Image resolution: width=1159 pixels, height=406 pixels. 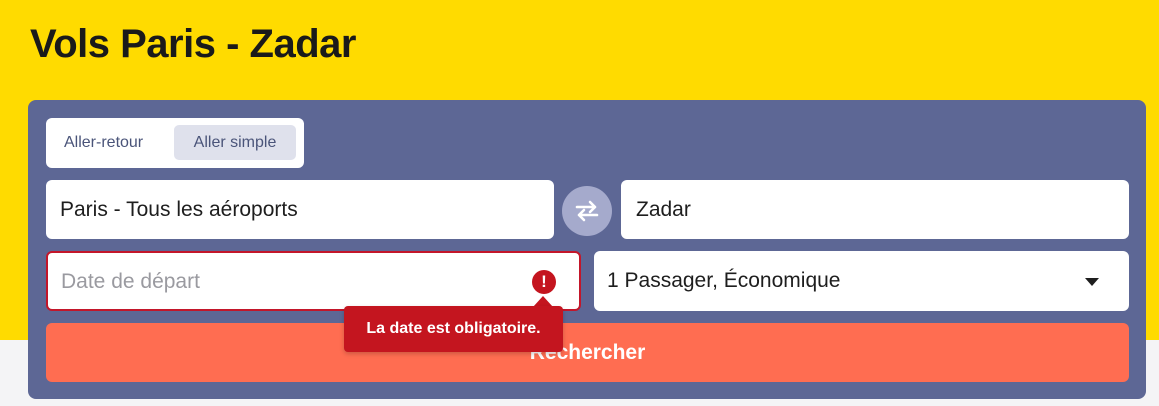 What do you see at coordinates (313, 281) in the screenshot?
I see `departure-date-field: Date de départ` at bounding box center [313, 281].